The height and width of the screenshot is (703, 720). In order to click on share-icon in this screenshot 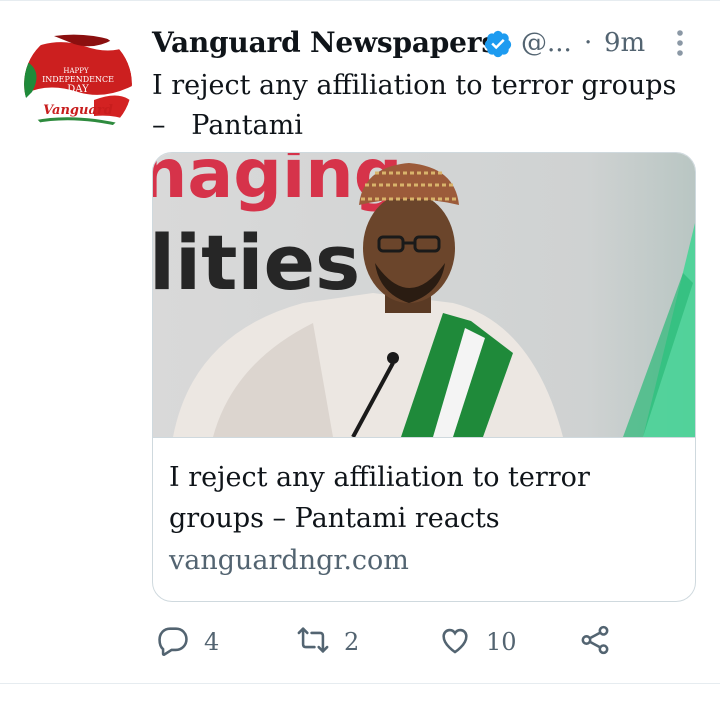, I will do `click(595, 642)`.